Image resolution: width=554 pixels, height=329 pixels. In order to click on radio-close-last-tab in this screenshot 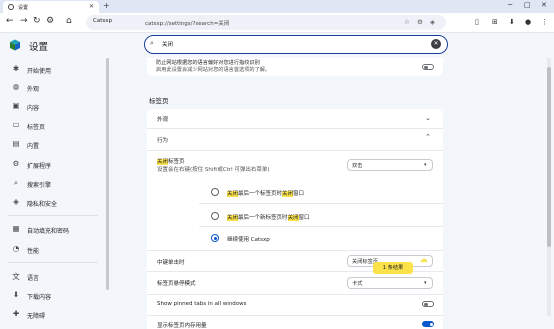, I will do `click(215, 192)`.